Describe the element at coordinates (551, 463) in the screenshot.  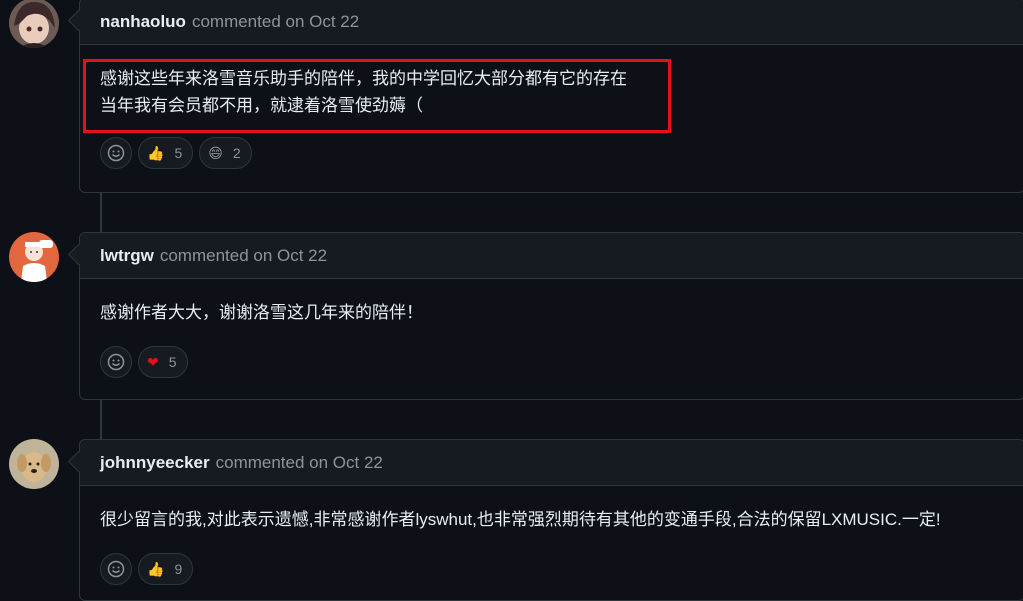
I see `comment-header: johnnyeecker commented on Oct 22` at that location.